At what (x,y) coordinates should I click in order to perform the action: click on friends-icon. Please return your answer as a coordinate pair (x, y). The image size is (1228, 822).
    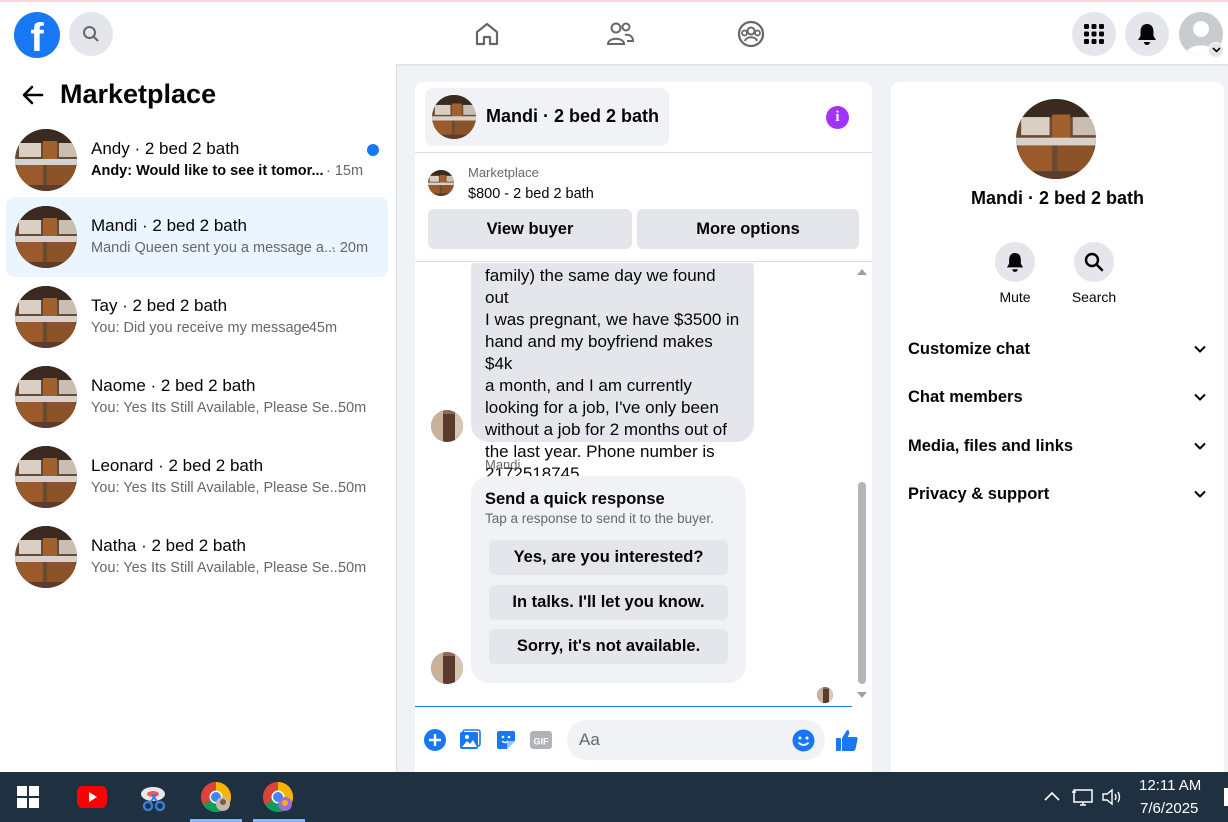
    Looking at the image, I should click on (620, 33).